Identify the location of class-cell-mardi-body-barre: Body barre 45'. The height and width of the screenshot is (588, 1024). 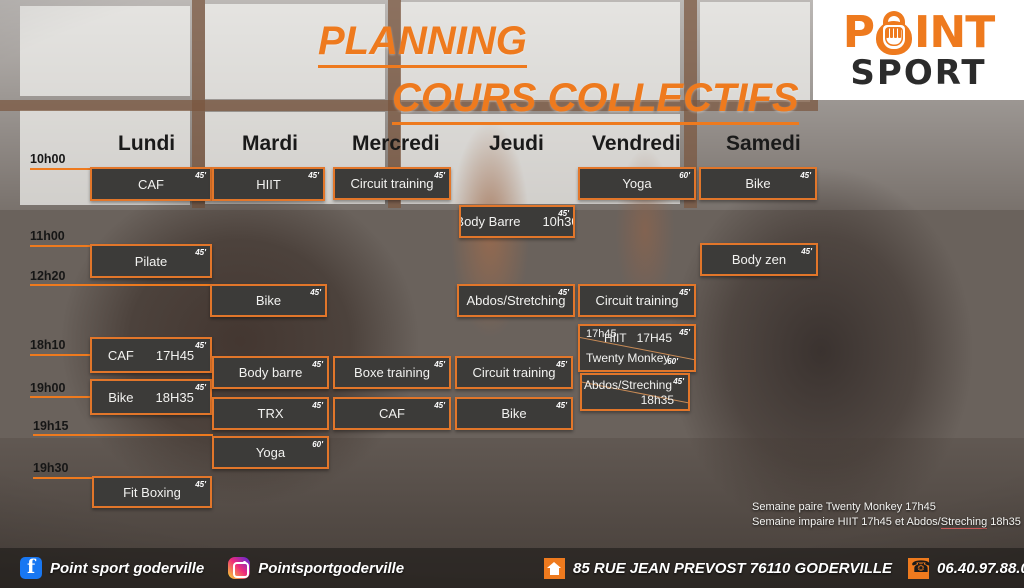
(270, 372).